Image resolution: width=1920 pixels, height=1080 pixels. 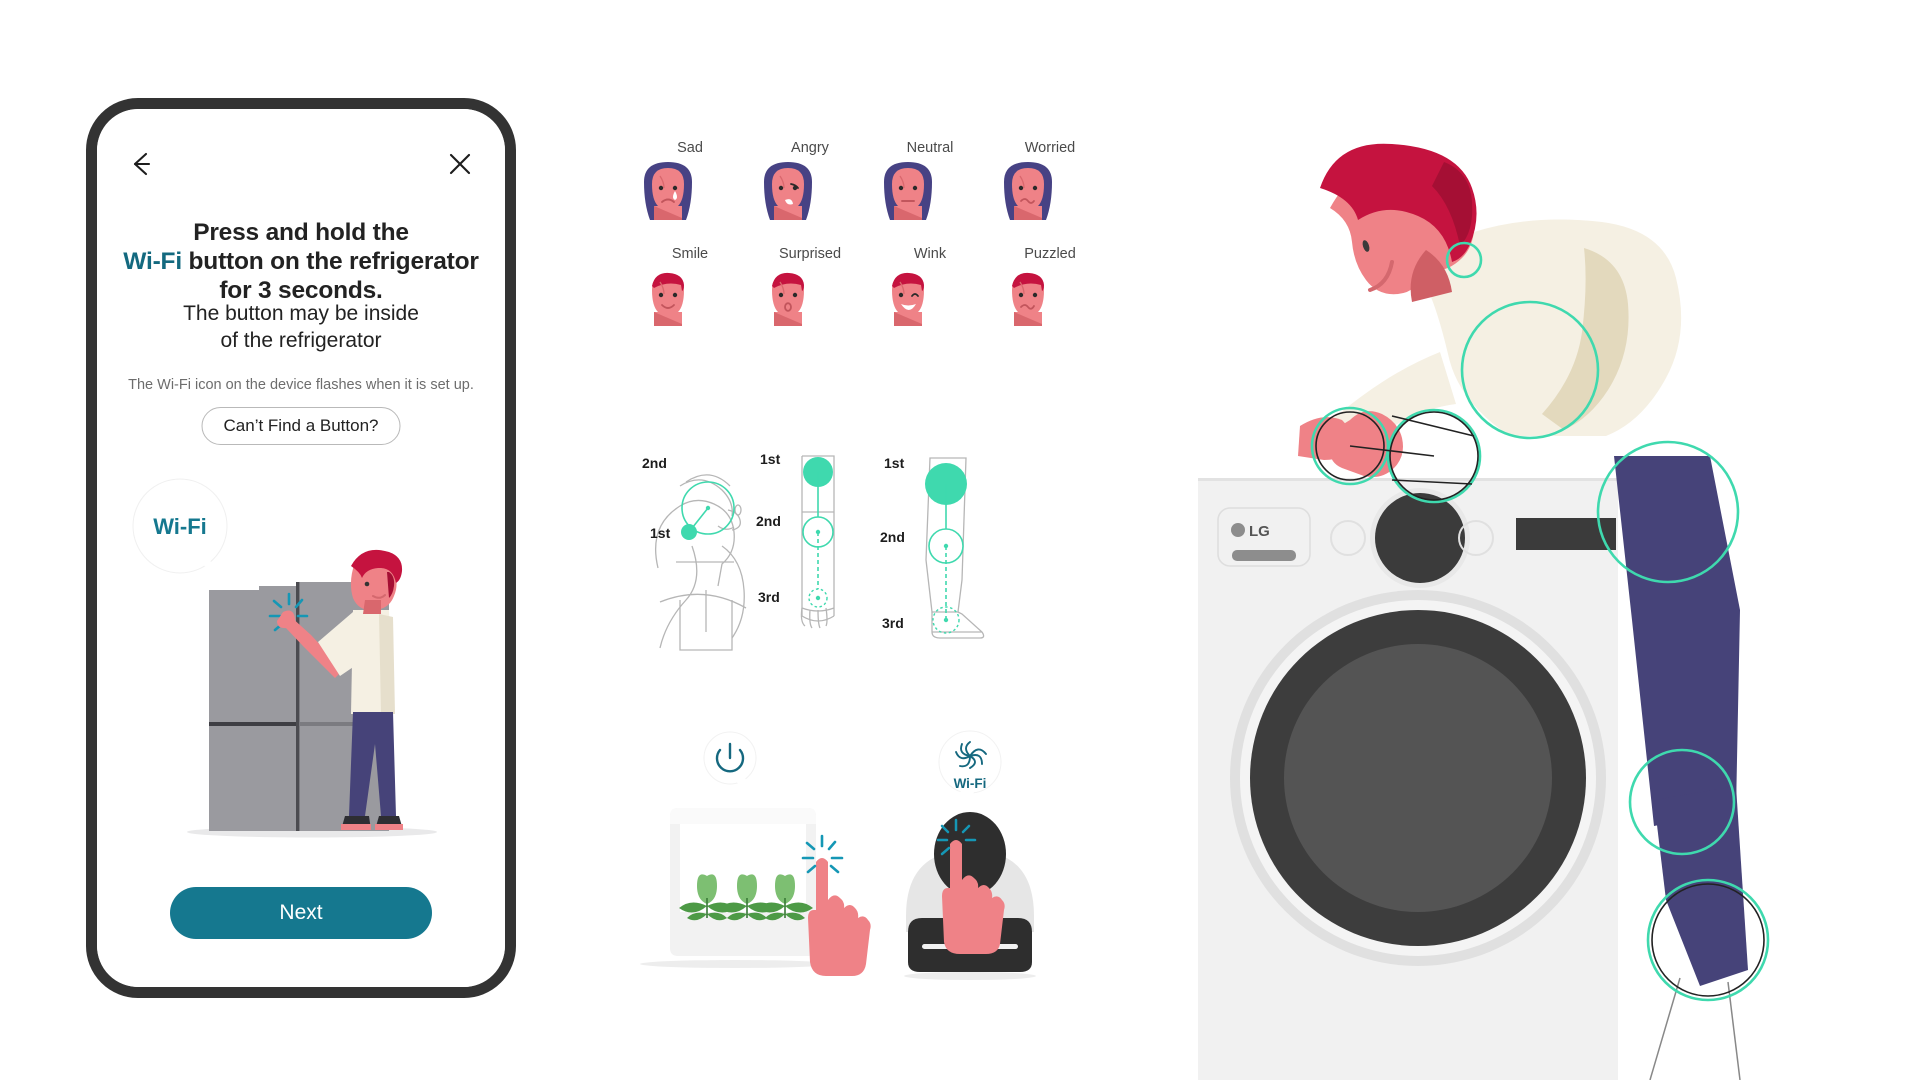 I want to click on back-arrow-icon, so click(x=142, y=164).